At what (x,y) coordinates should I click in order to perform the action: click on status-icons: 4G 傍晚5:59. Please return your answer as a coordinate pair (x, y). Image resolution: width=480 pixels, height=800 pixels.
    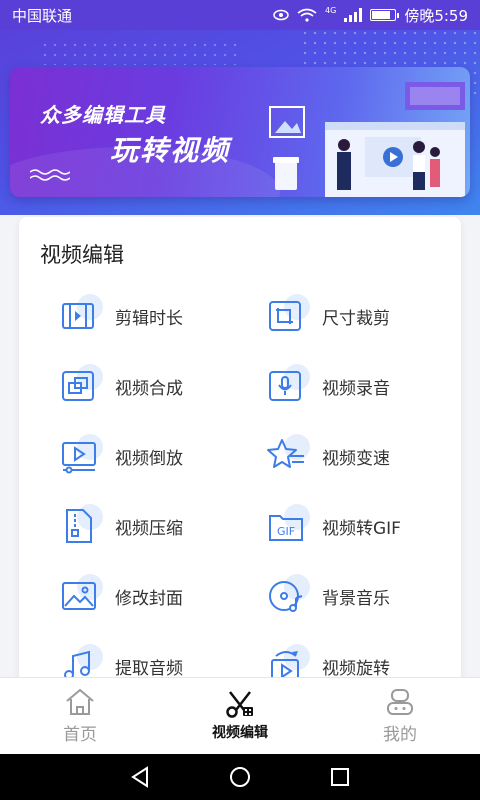
    Looking at the image, I should click on (370, 15).